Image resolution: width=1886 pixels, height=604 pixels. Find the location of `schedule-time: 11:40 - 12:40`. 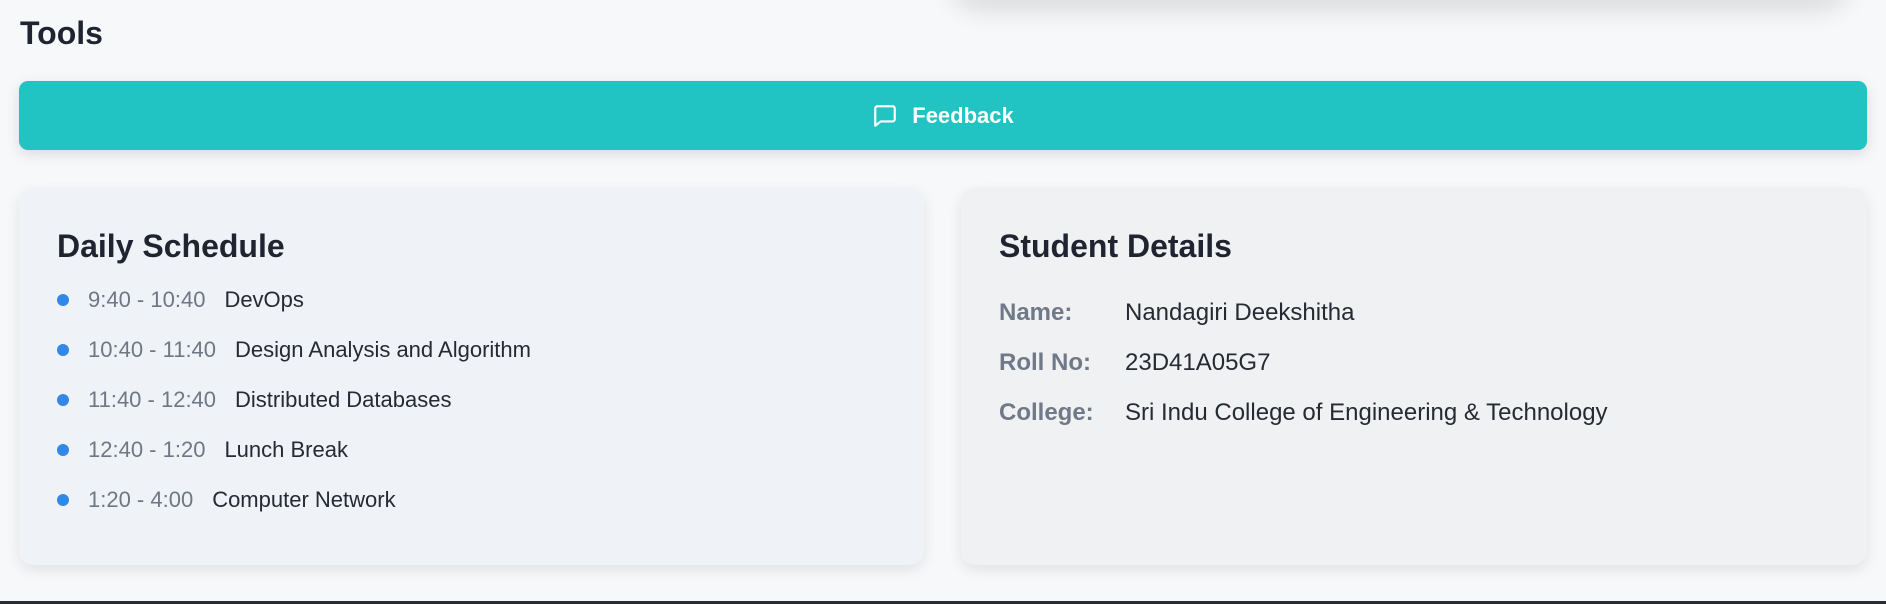

schedule-time: 11:40 - 12:40 is located at coordinates (152, 399).